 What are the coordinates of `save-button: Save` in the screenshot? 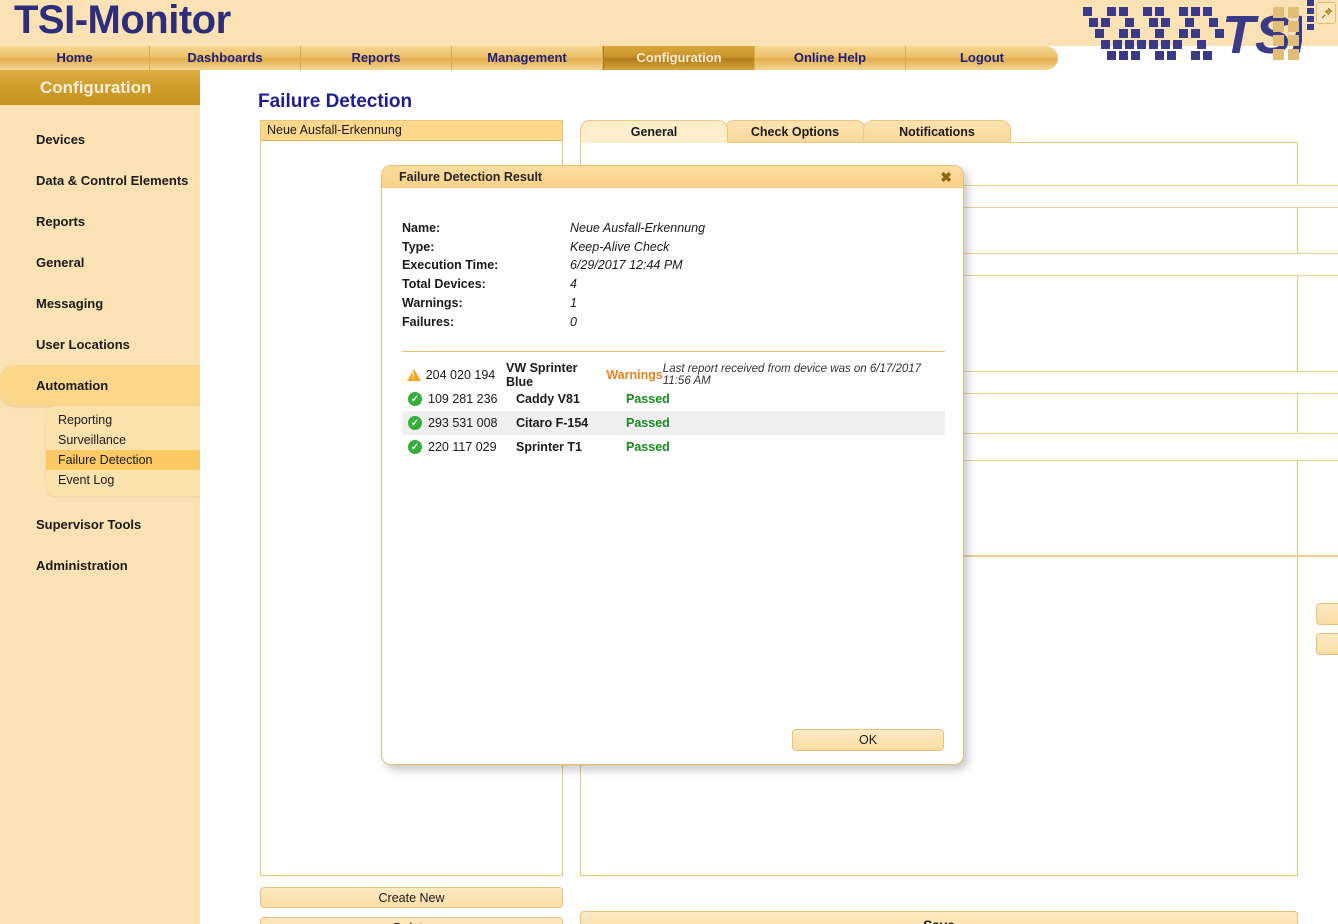 It's located at (939, 917).